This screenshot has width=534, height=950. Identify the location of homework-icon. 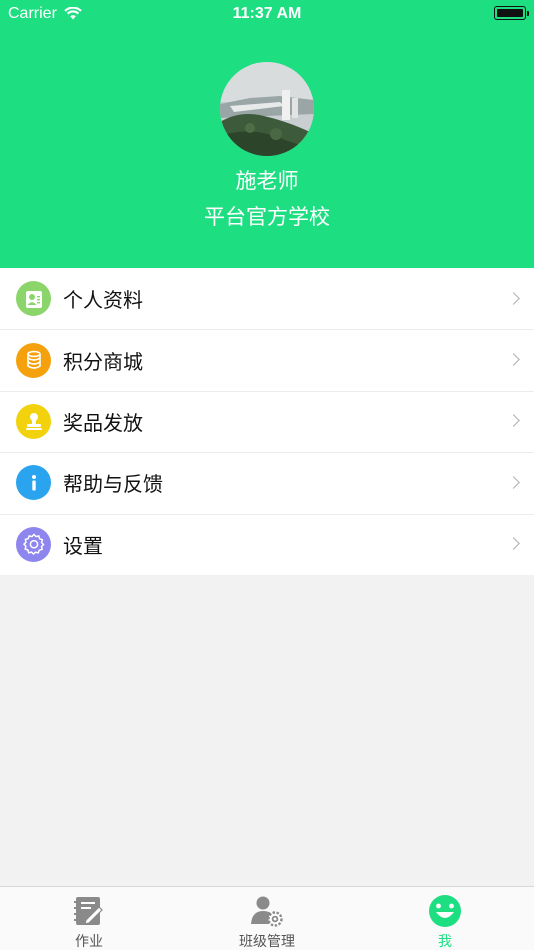
(89, 911).